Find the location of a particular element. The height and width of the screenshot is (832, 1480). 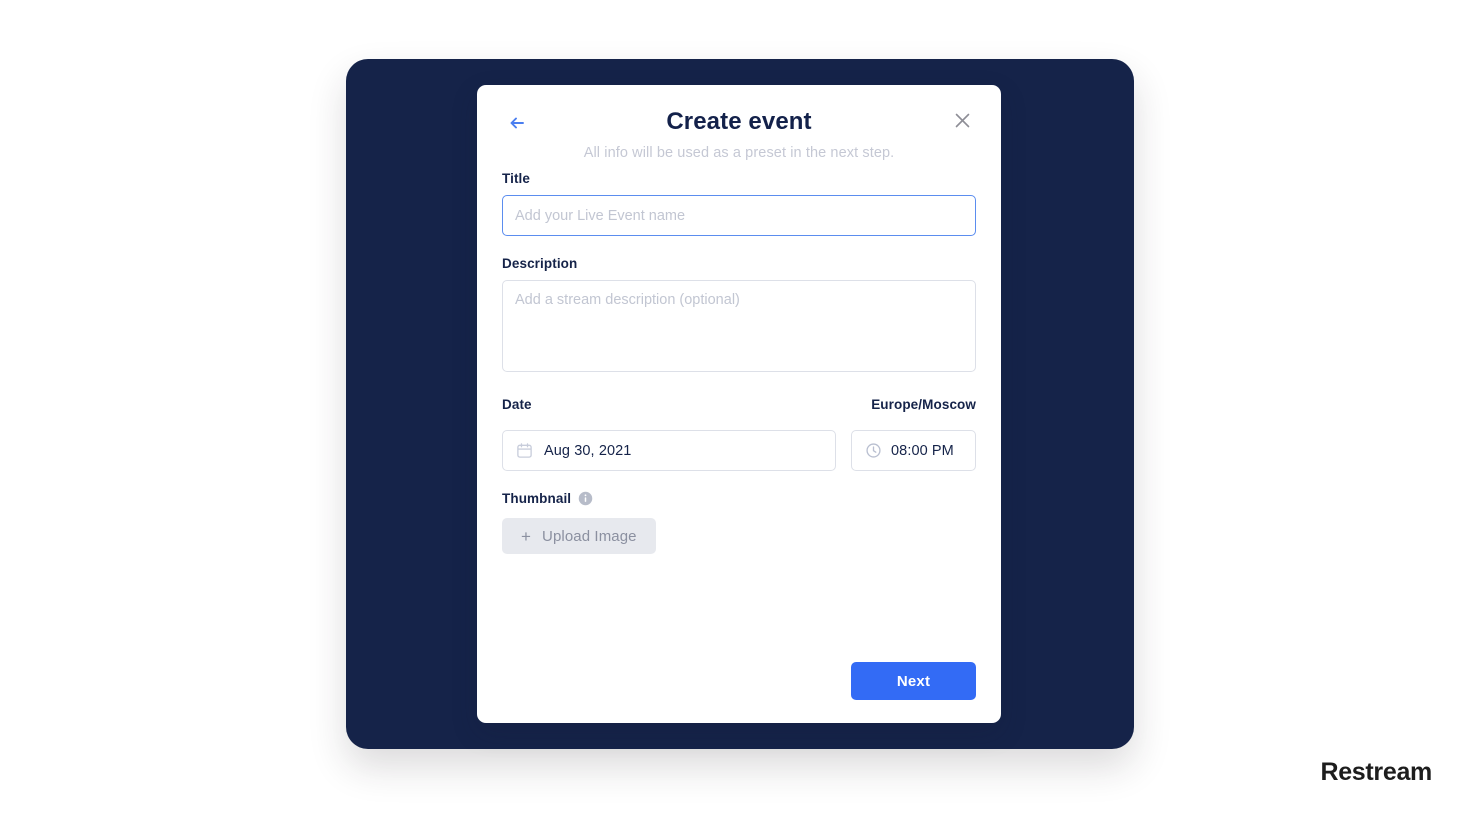

date-column: Aug 30, 2021 is located at coordinates (669, 450).